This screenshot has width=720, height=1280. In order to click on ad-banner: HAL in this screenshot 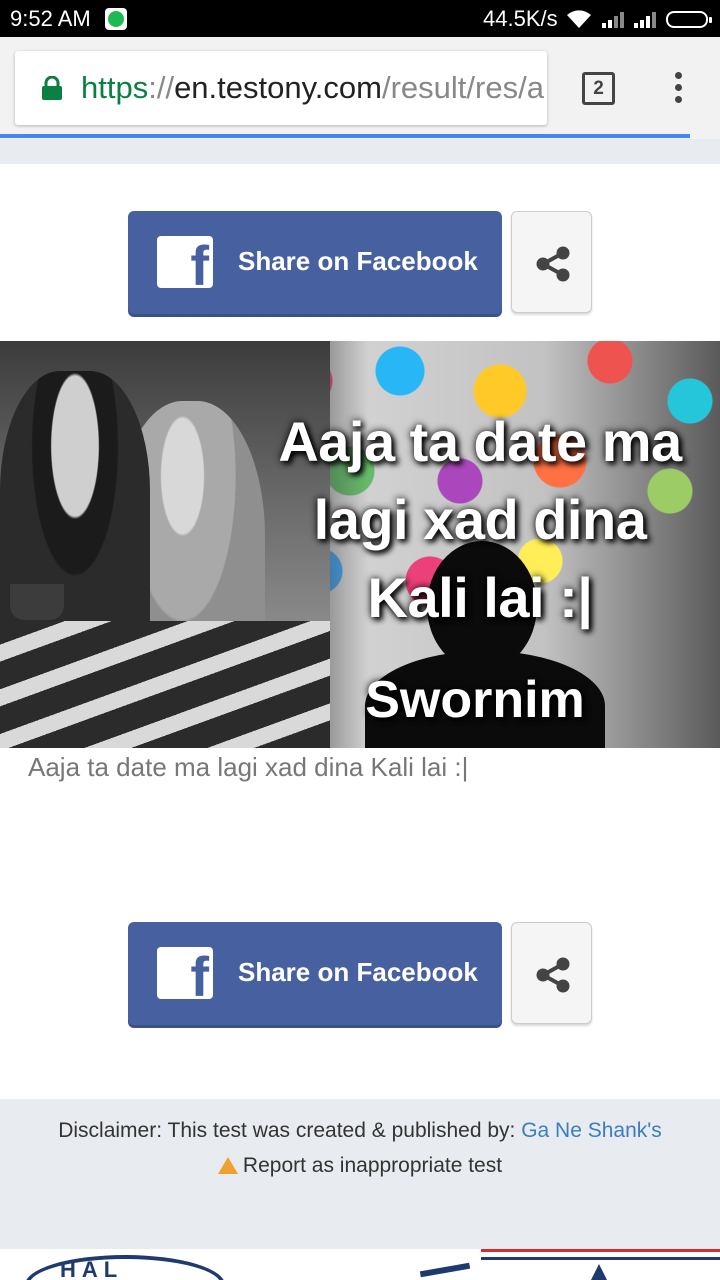, I will do `click(360, 1264)`.